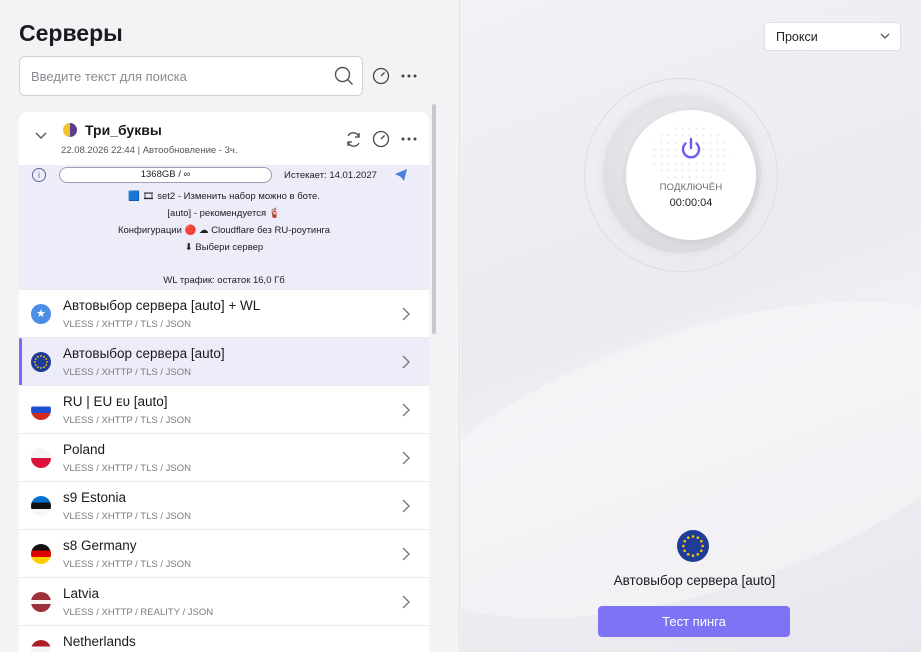 This screenshot has width=921, height=652. What do you see at coordinates (401, 175) in the screenshot?
I see `telegram-icon` at bounding box center [401, 175].